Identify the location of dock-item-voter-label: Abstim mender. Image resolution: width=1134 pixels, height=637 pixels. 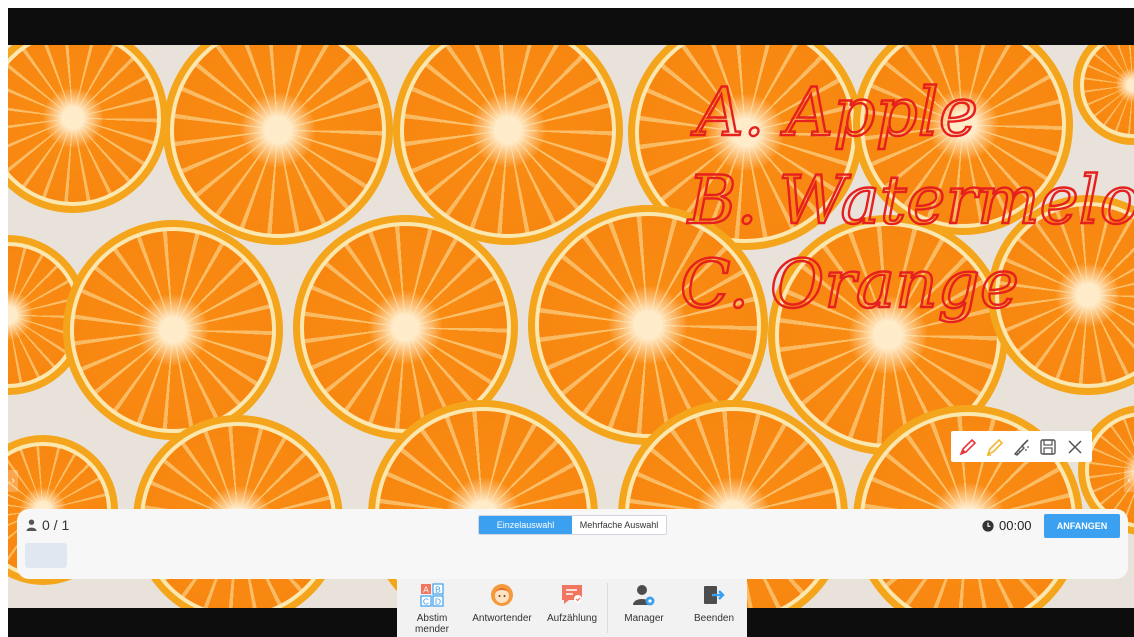
(432, 624).